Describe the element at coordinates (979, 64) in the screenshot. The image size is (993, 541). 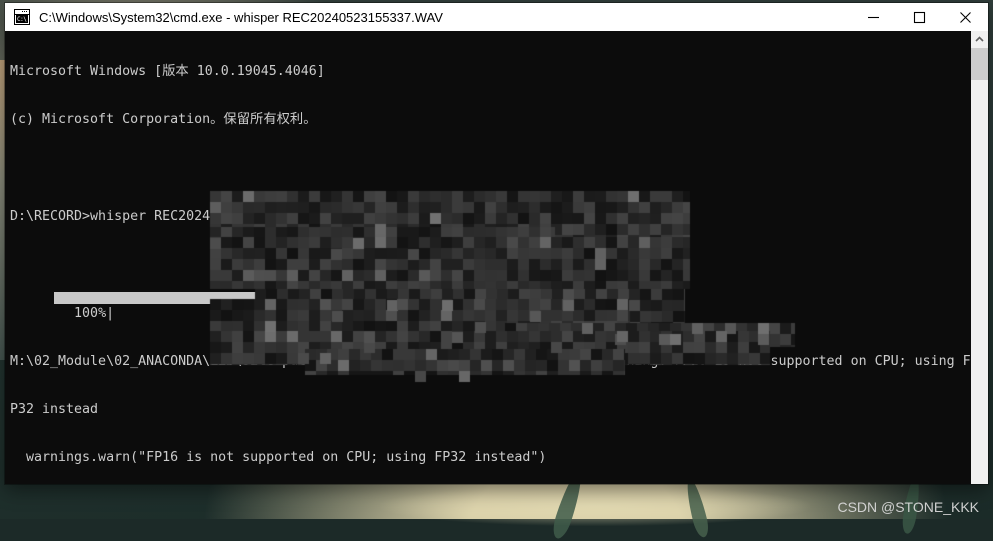
I see `scrollbar-thumb` at that location.